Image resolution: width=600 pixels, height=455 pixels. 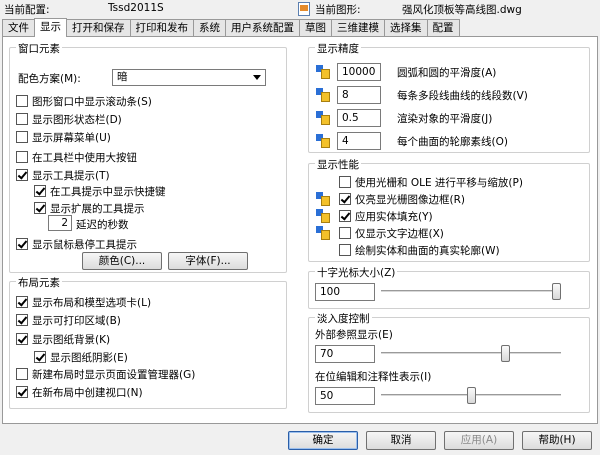 What do you see at coordinates (401, 440) in the screenshot?
I see `cancel-button: 取消` at bounding box center [401, 440].